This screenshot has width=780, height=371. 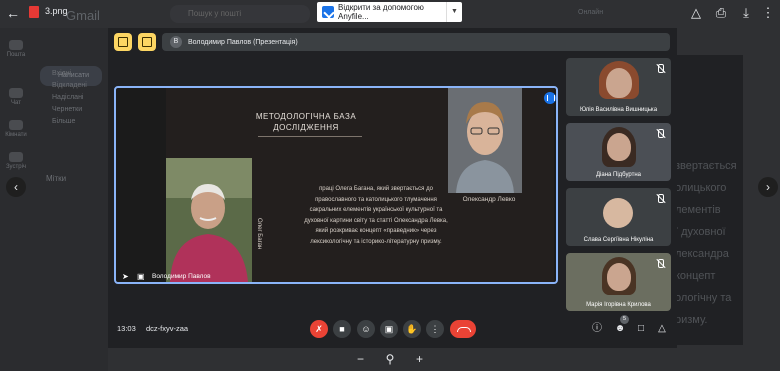 I want to click on camera-toggle-button: ■, so click(x=342, y=329).